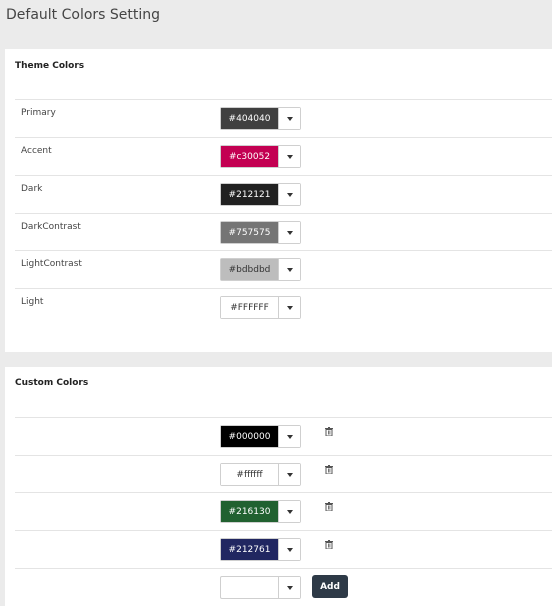 The width and height of the screenshot is (552, 606). What do you see at coordinates (249, 269) in the screenshot?
I see `color-swatch-lightcontrast: #bdbdbd` at bounding box center [249, 269].